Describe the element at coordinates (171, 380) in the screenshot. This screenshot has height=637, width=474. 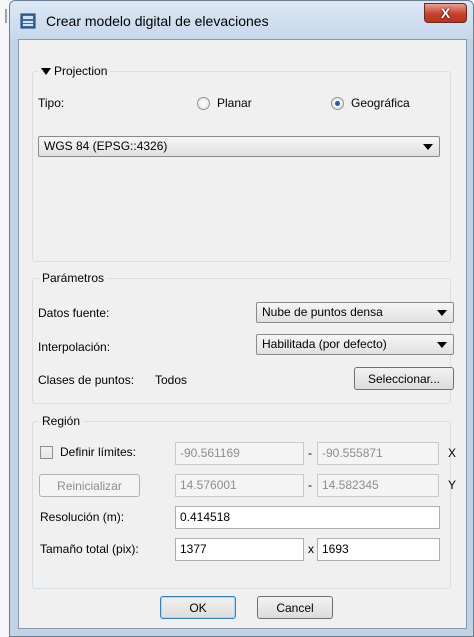
I see `clases-value: Todos` at that location.